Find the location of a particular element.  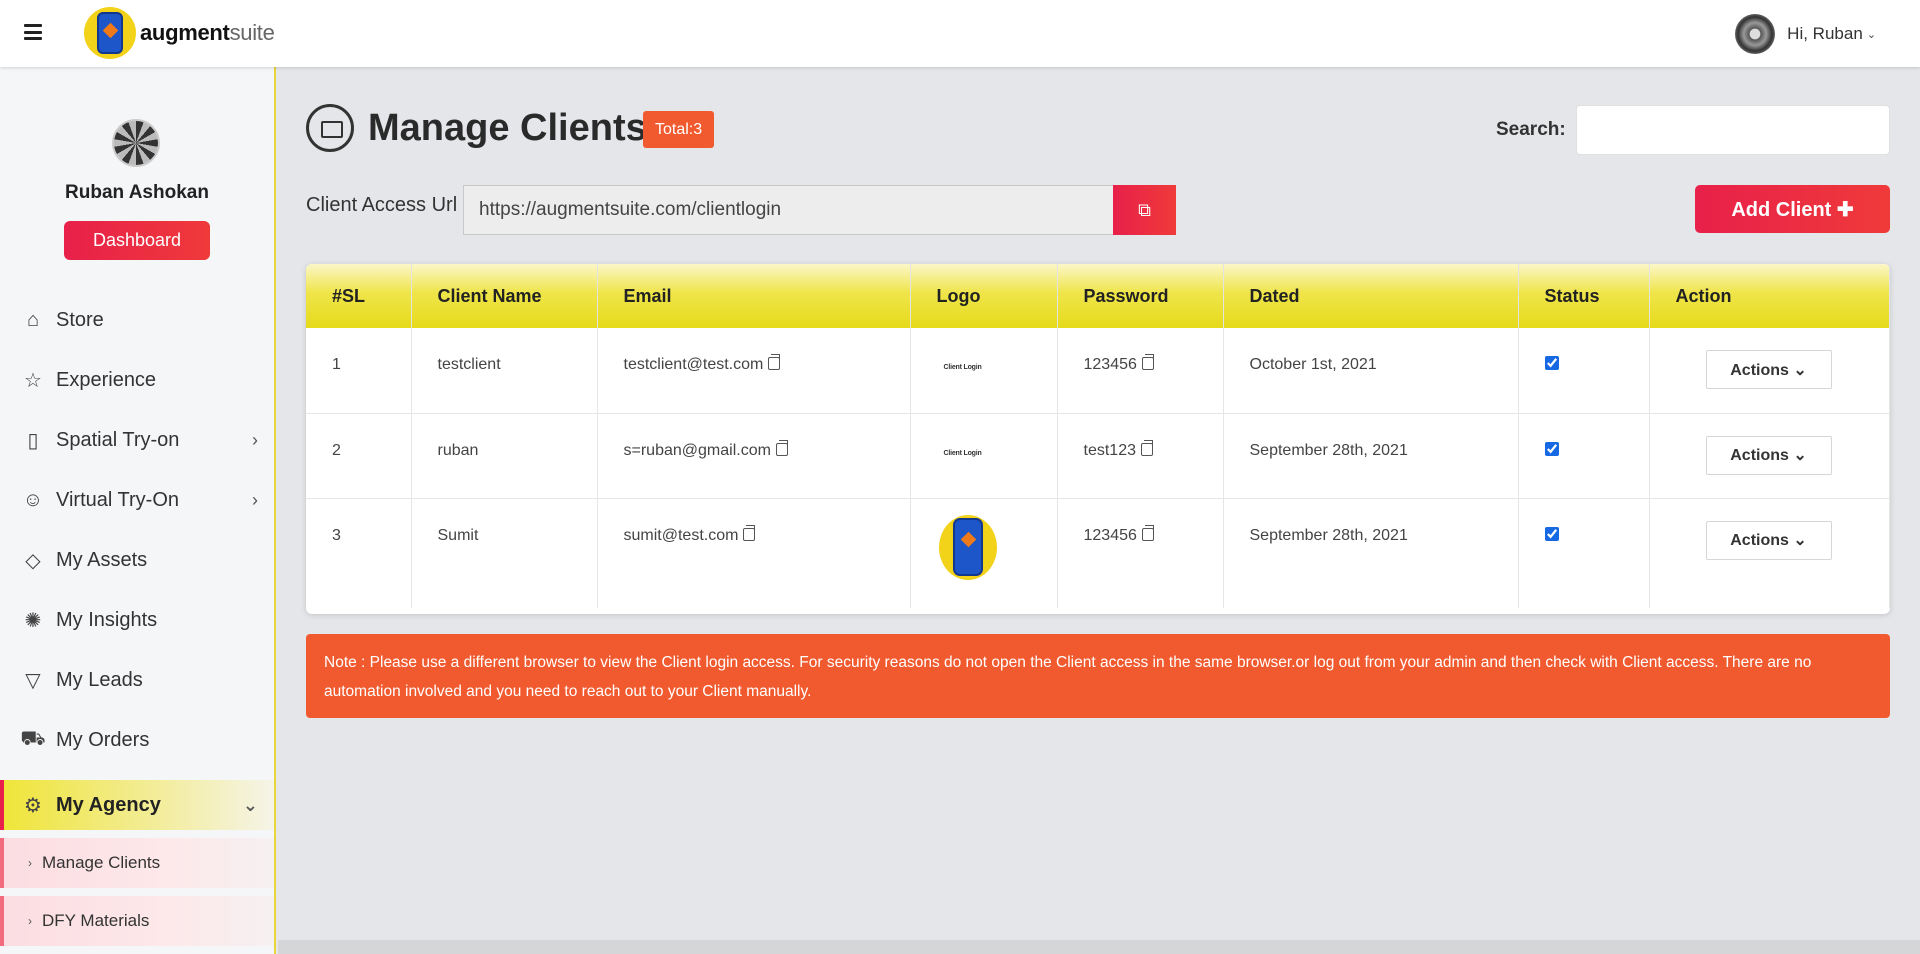

sidebar-item-my-leads: ▽ My Leads is located at coordinates (137, 680).